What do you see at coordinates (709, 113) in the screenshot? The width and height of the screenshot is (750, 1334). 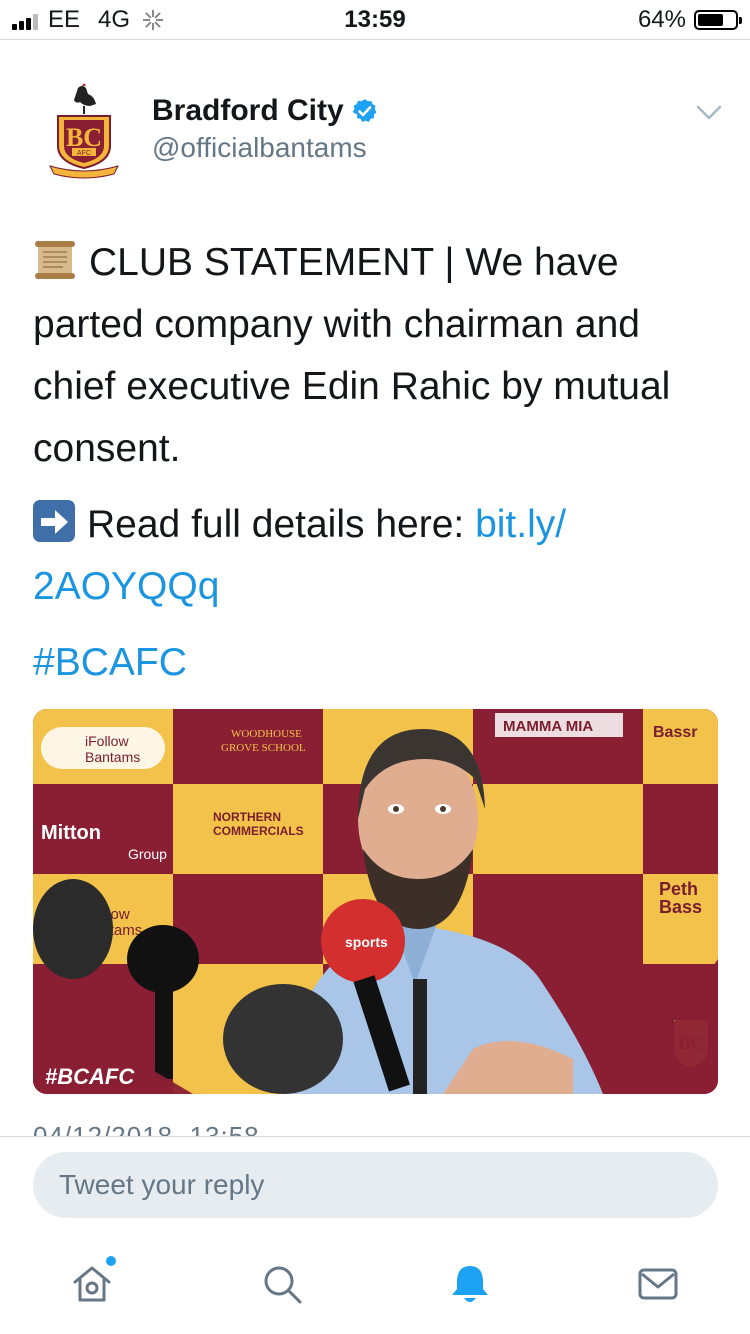 I see `chevron-down-icon` at bounding box center [709, 113].